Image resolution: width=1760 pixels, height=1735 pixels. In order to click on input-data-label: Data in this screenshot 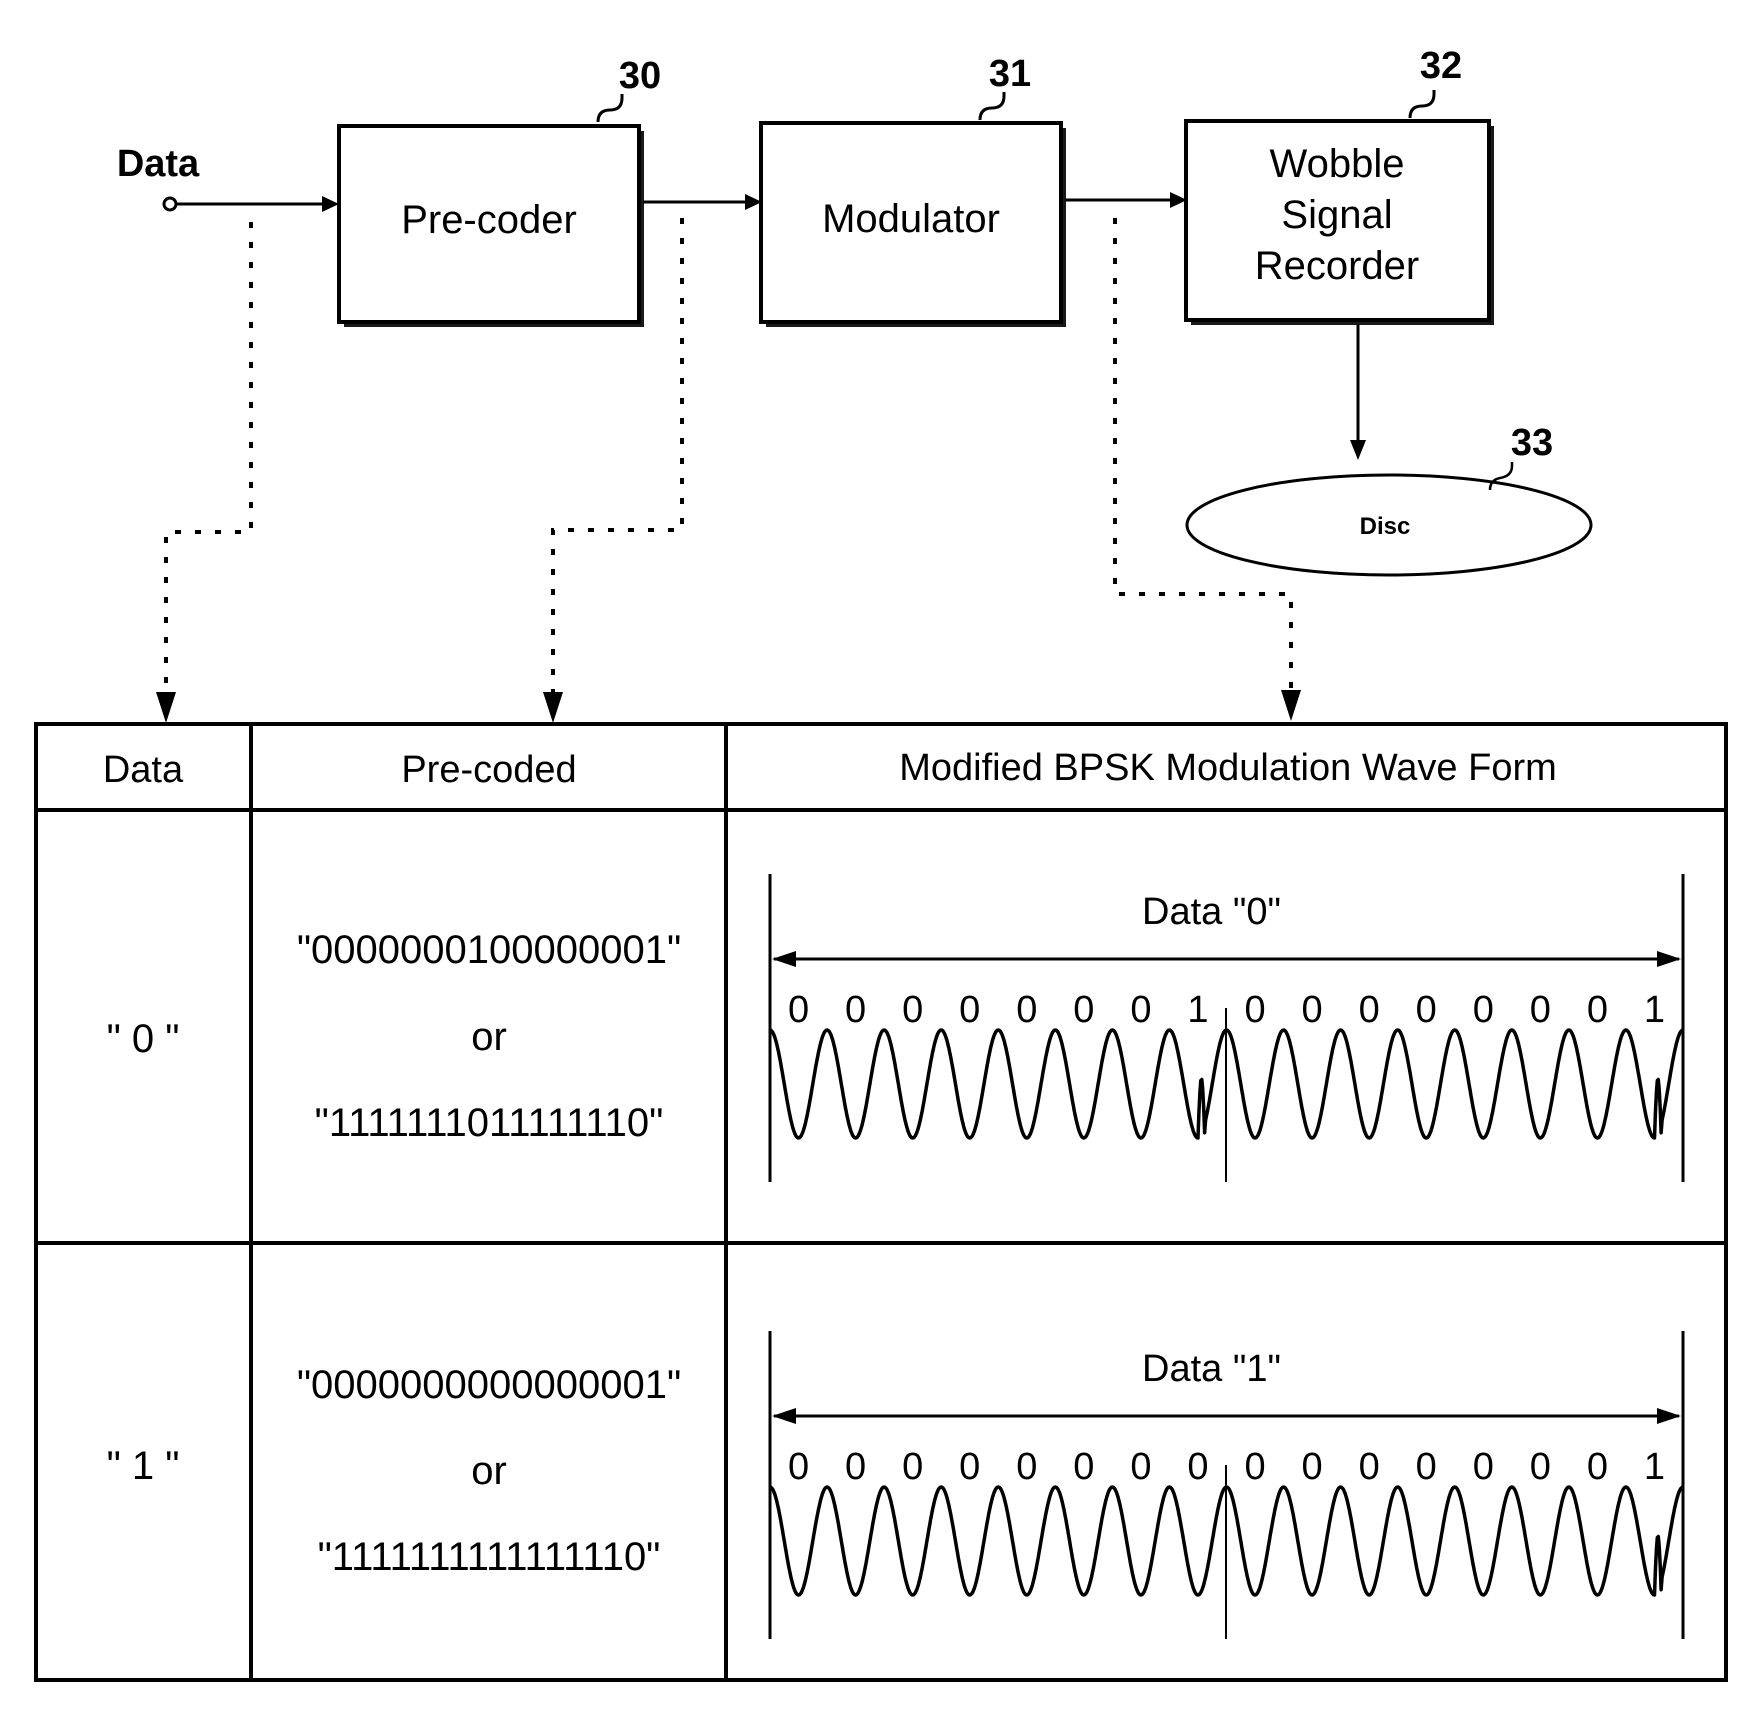, I will do `click(158, 164)`.